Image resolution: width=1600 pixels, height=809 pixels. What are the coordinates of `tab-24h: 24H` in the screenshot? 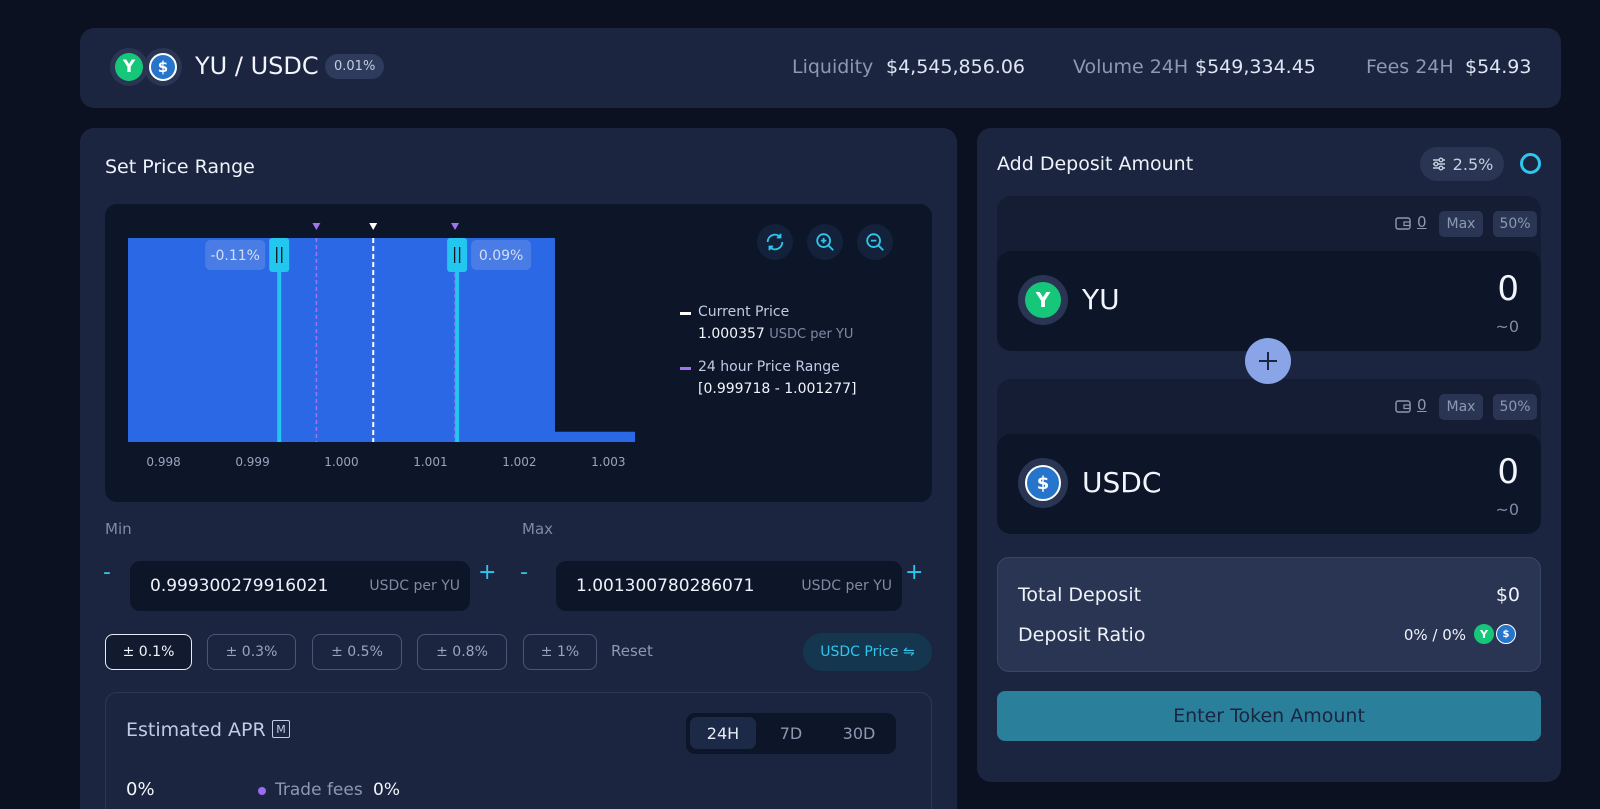 It's located at (723, 733).